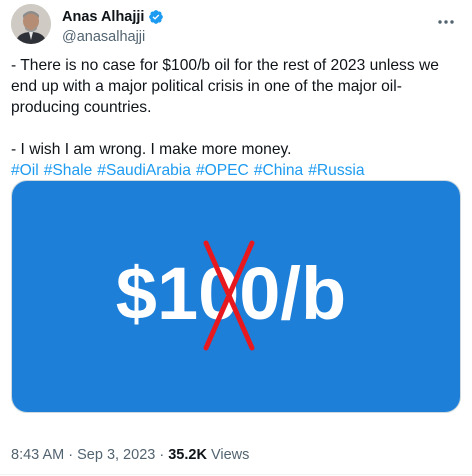 The width and height of the screenshot is (472, 476). I want to click on author-header: Anas Alhajji @anasalhajji, so click(113, 27).